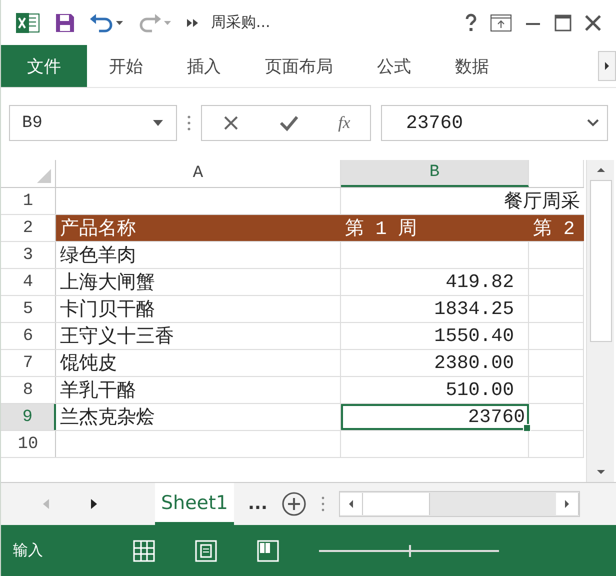 This screenshot has width=616, height=576. Describe the element at coordinates (28, 550) in the screenshot. I see `status-mode: 输入` at that location.